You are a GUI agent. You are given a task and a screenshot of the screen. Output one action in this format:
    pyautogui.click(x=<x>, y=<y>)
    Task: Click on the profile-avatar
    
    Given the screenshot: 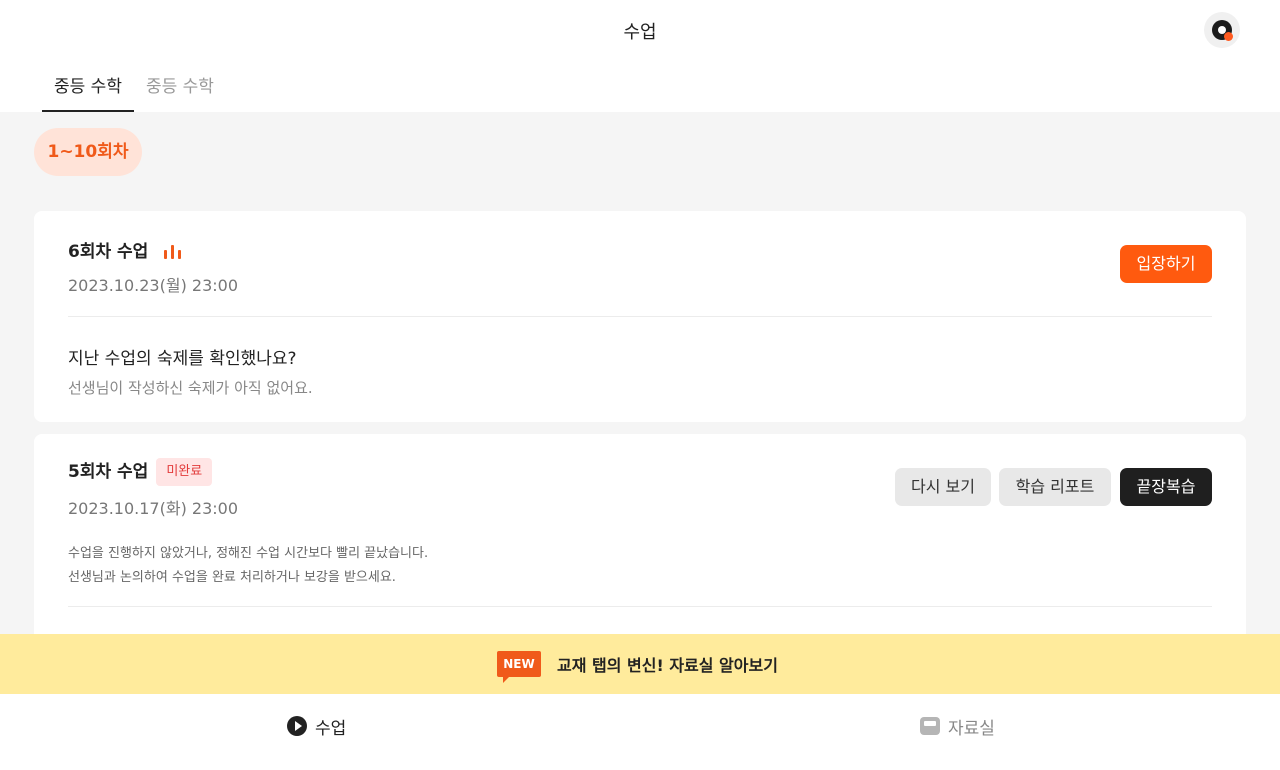 What is the action you would take?
    pyautogui.click(x=1222, y=30)
    